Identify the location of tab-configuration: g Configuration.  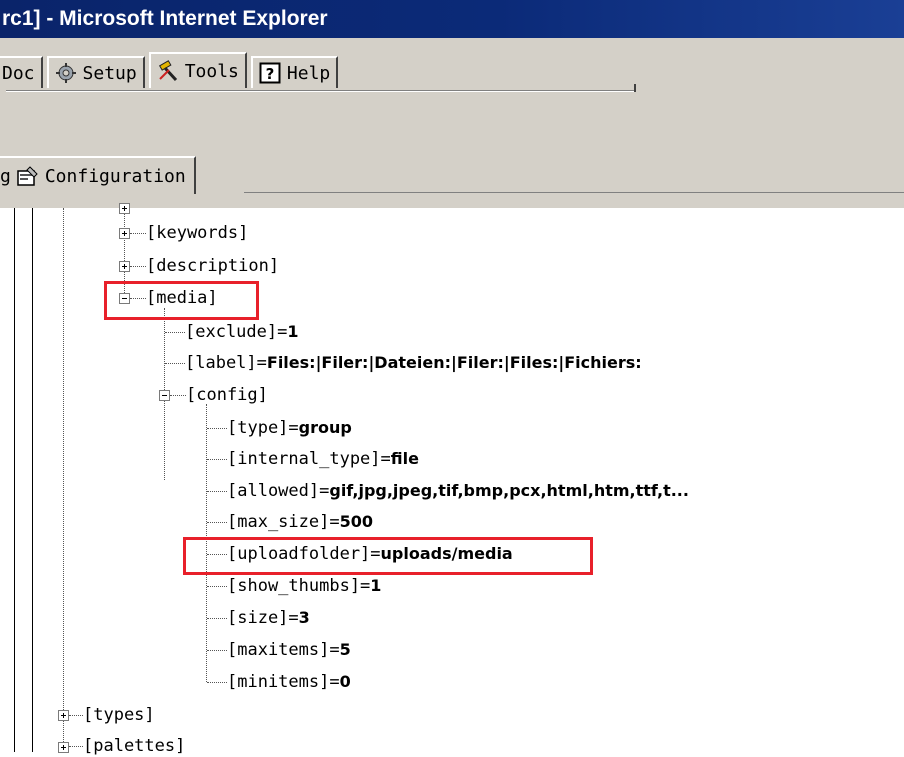
(98, 175).